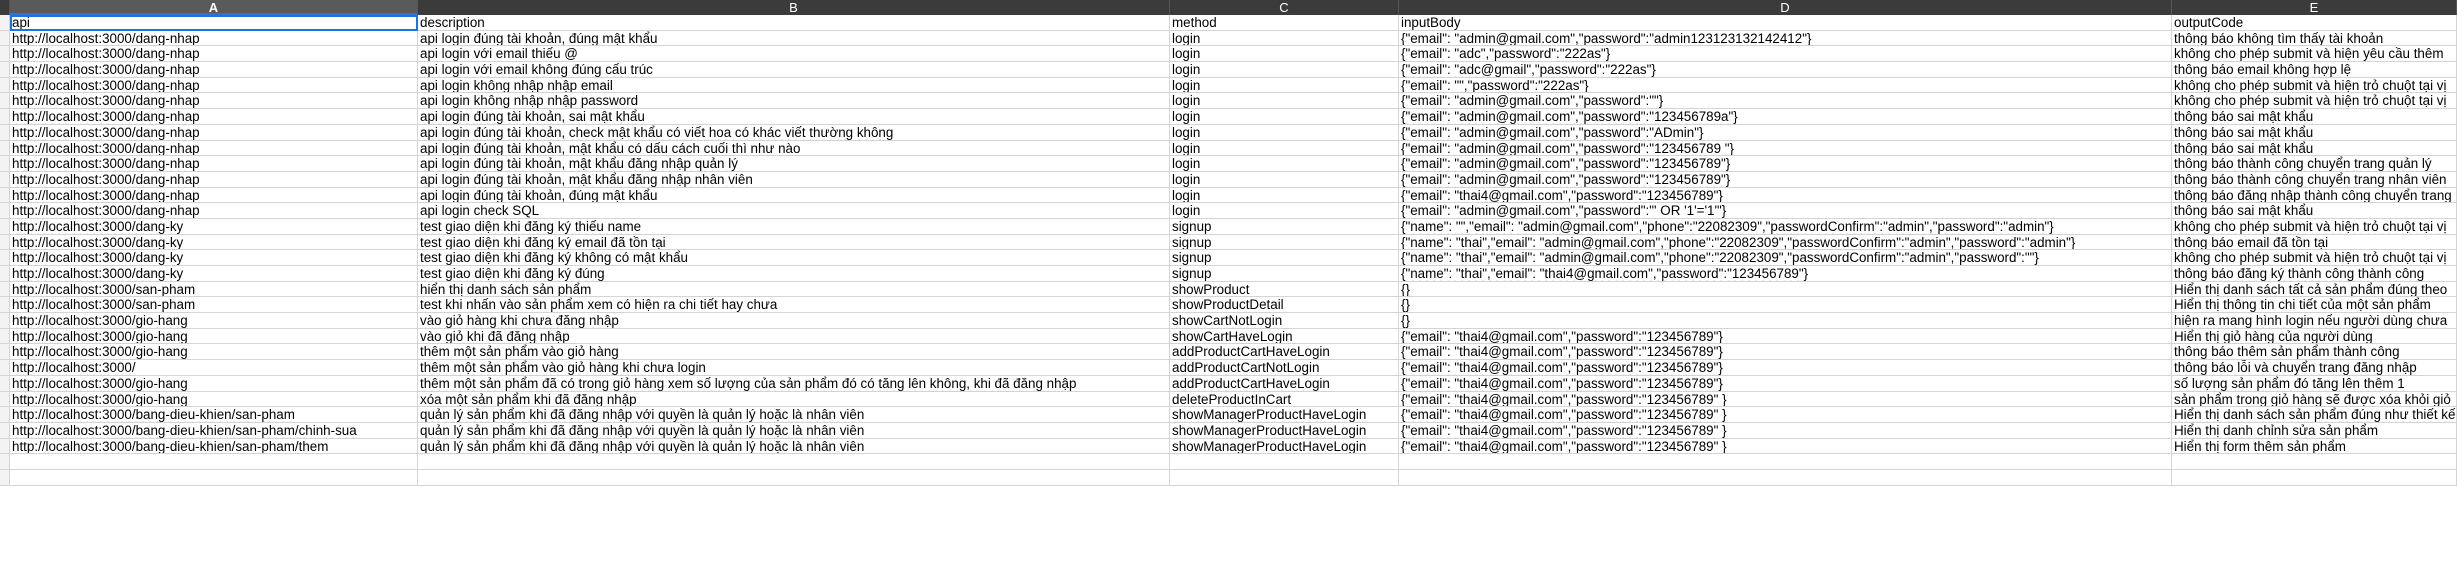 The width and height of the screenshot is (2457, 573). I want to click on column-header-e: E, so click(2314, 7).